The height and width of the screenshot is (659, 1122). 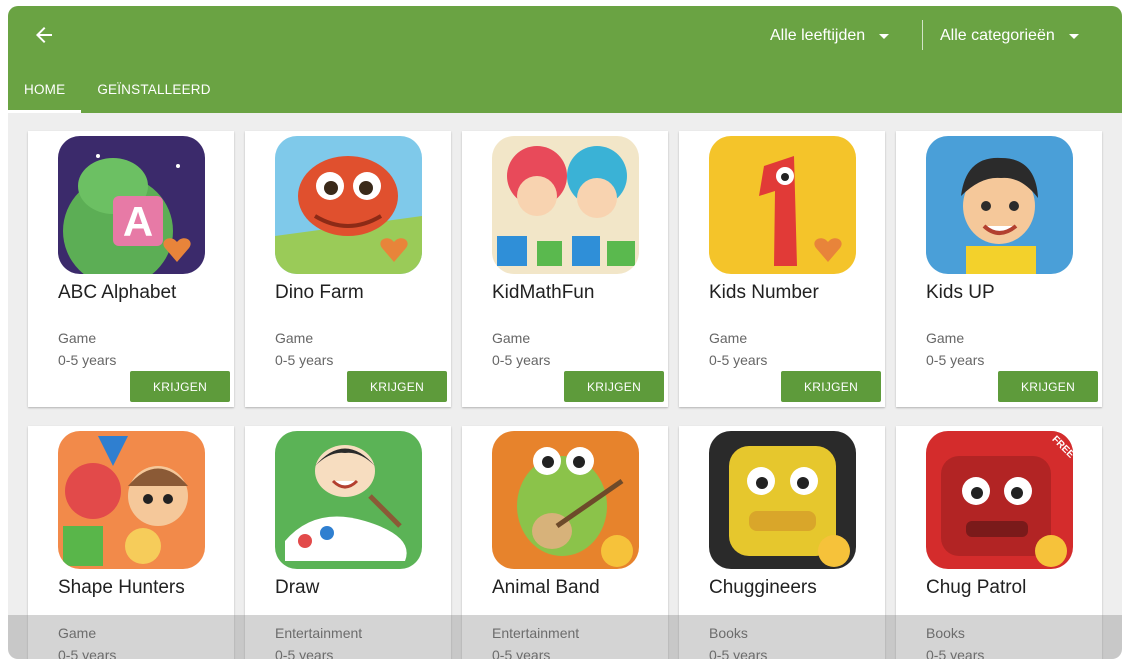 I want to click on abc-alphabet-icon: A, so click(x=131, y=205).